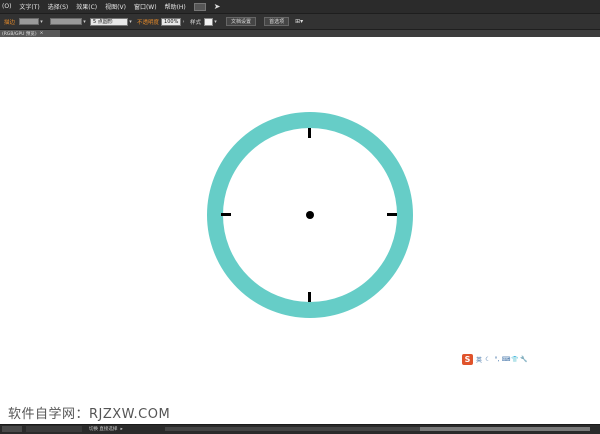 The image size is (600, 434). What do you see at coordinates (115, 6) in the screenshot?
I see `menu-item-view: 视图(V)` at bounding box center [115, 6].